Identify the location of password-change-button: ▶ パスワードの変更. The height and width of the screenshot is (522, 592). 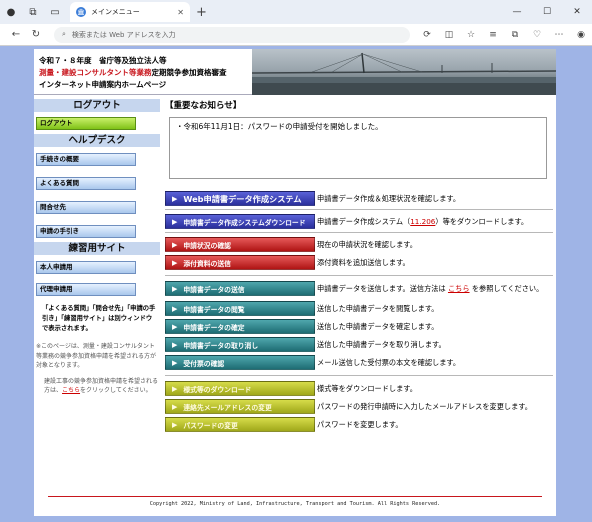
(240, 424).